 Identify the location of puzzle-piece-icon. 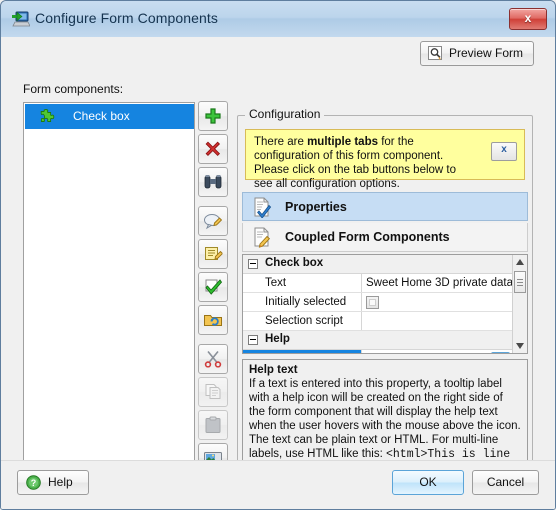
(49, 116).